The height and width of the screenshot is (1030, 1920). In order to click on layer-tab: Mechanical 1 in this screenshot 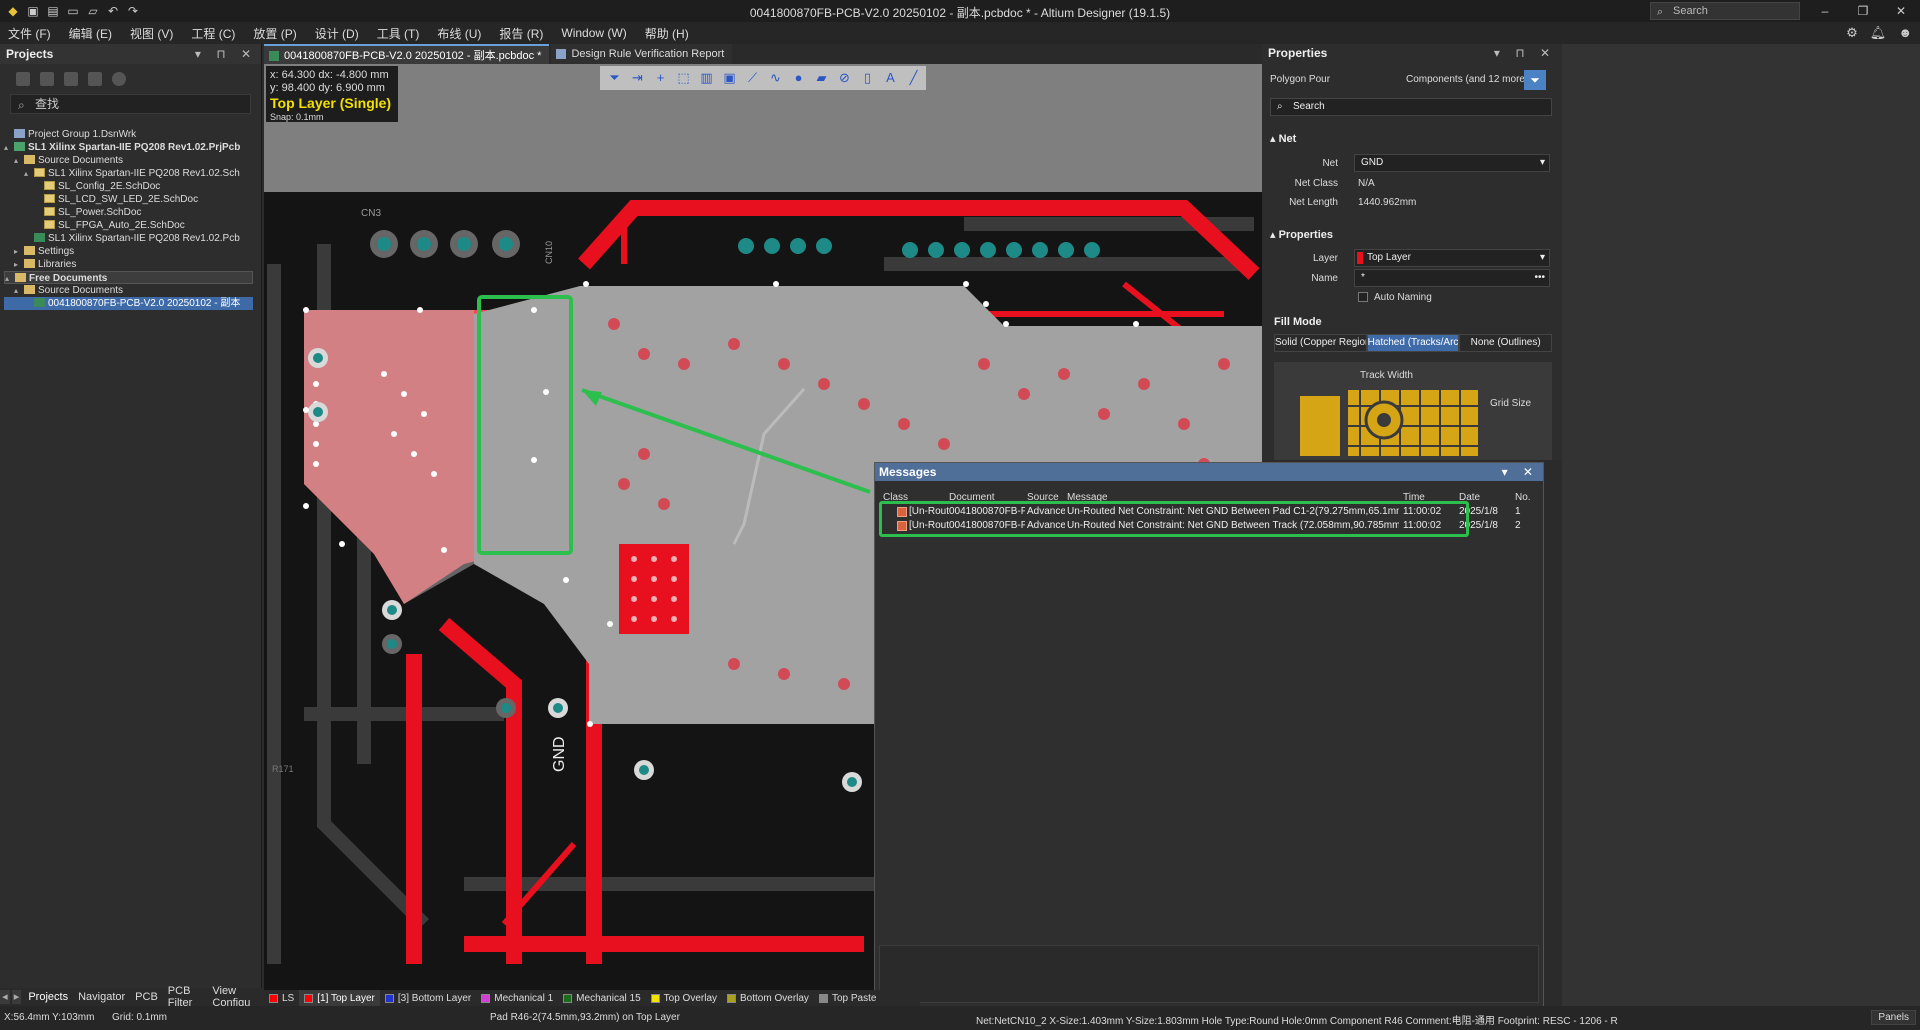, I will do `click(517, 998)`.